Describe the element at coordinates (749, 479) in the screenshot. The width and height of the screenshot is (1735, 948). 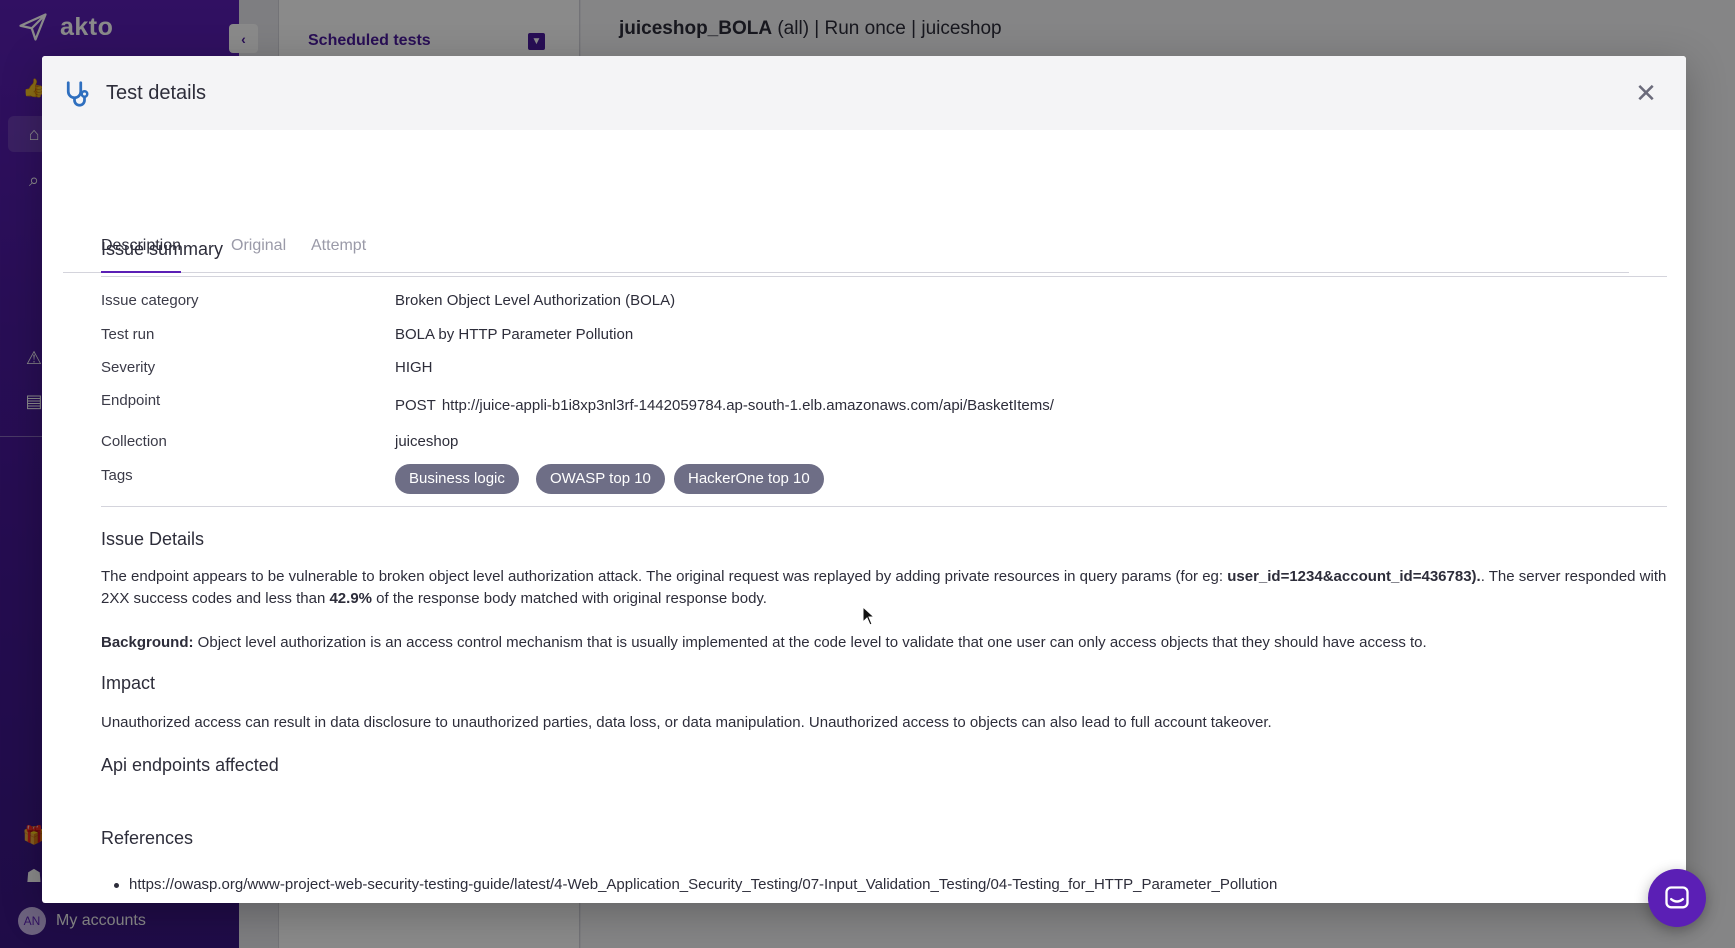
I see `tag-hackerone-top-10: HackerOne top 10` at that location.